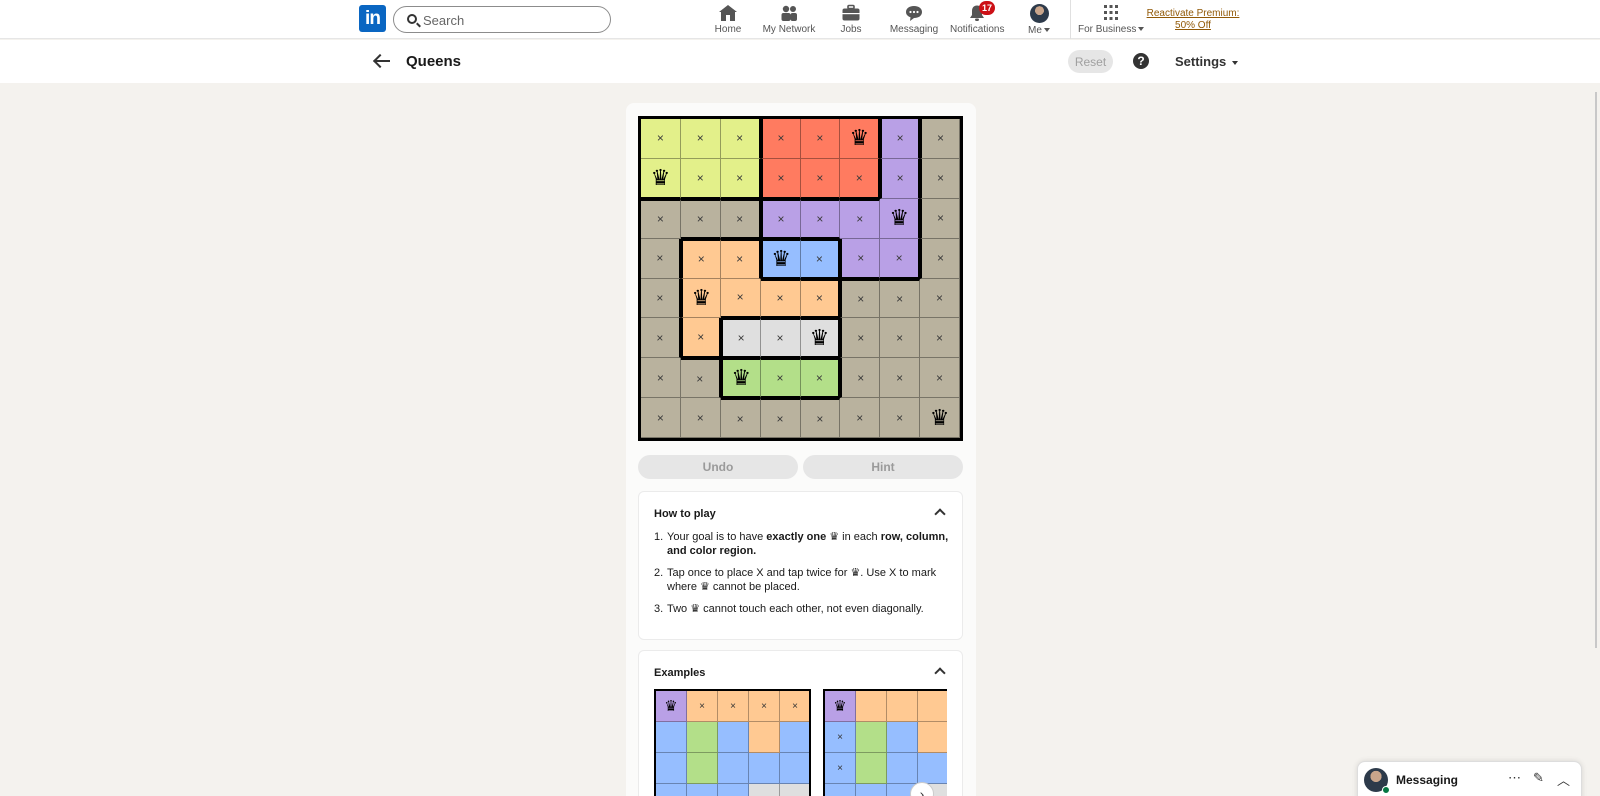 The width and height of the screenshot is (1600, 796). What do you see at coordinates (1596, 370) in the screenshot?
I see `scrollbar` at bounding box center [1596, 370].